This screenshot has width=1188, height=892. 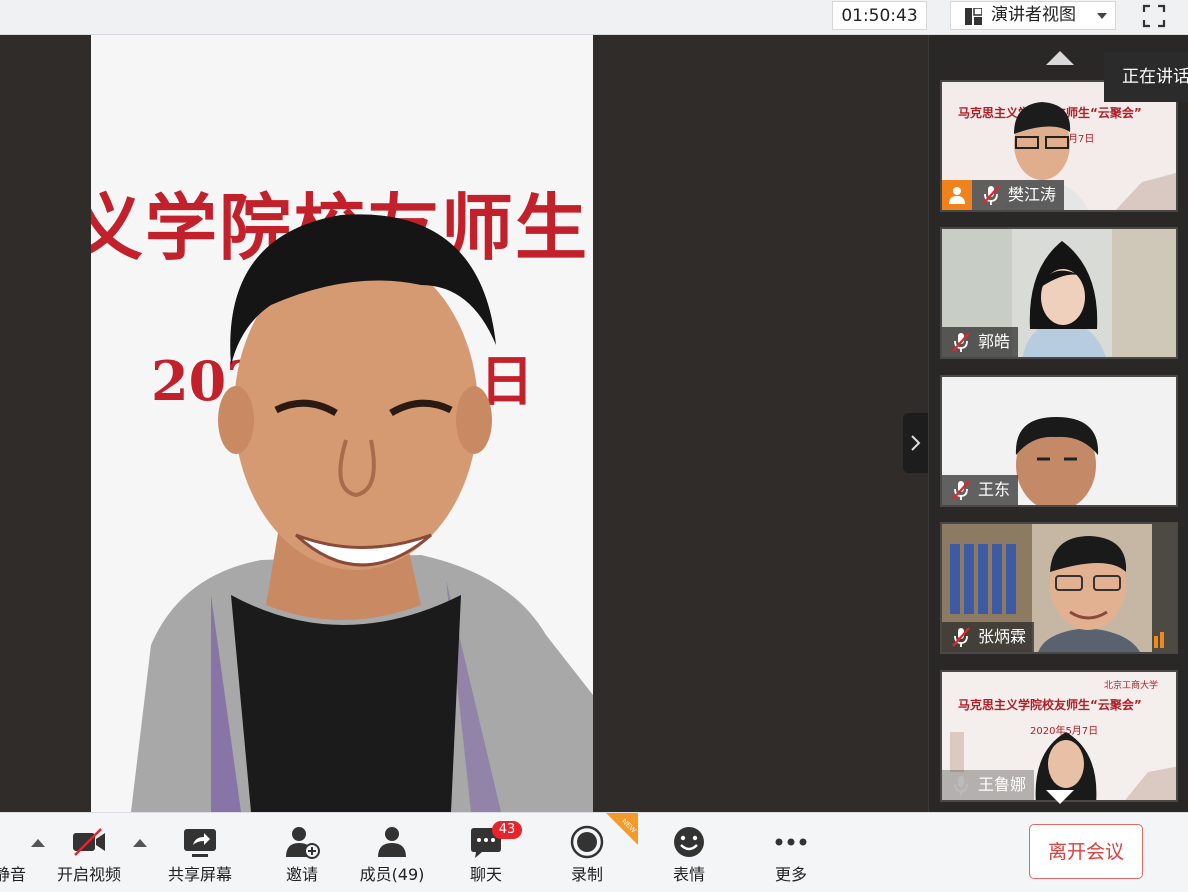 What do you see at coordinates (13, 874) in the screenshot?
I see `mute-label: 静音` at bounding box center [13, 874].